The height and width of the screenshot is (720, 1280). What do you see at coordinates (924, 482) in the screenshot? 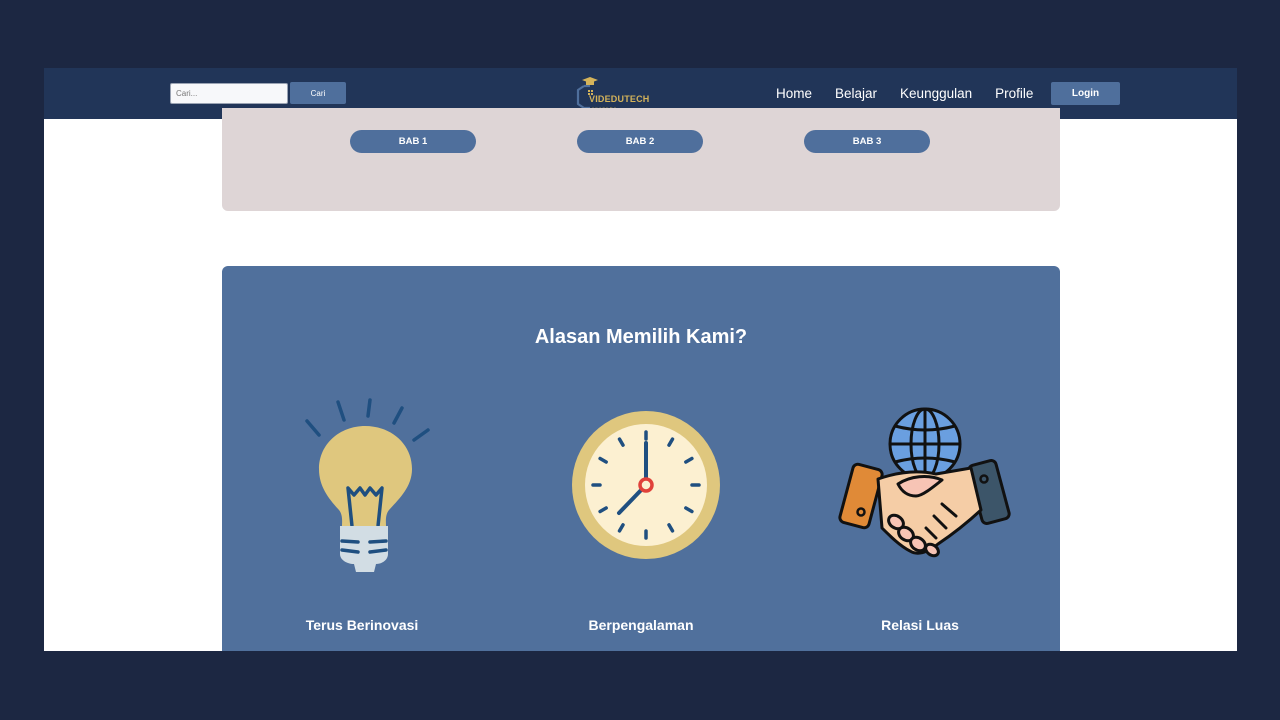
I see `handshake-globe-icon` at bounding box center [924, 482].